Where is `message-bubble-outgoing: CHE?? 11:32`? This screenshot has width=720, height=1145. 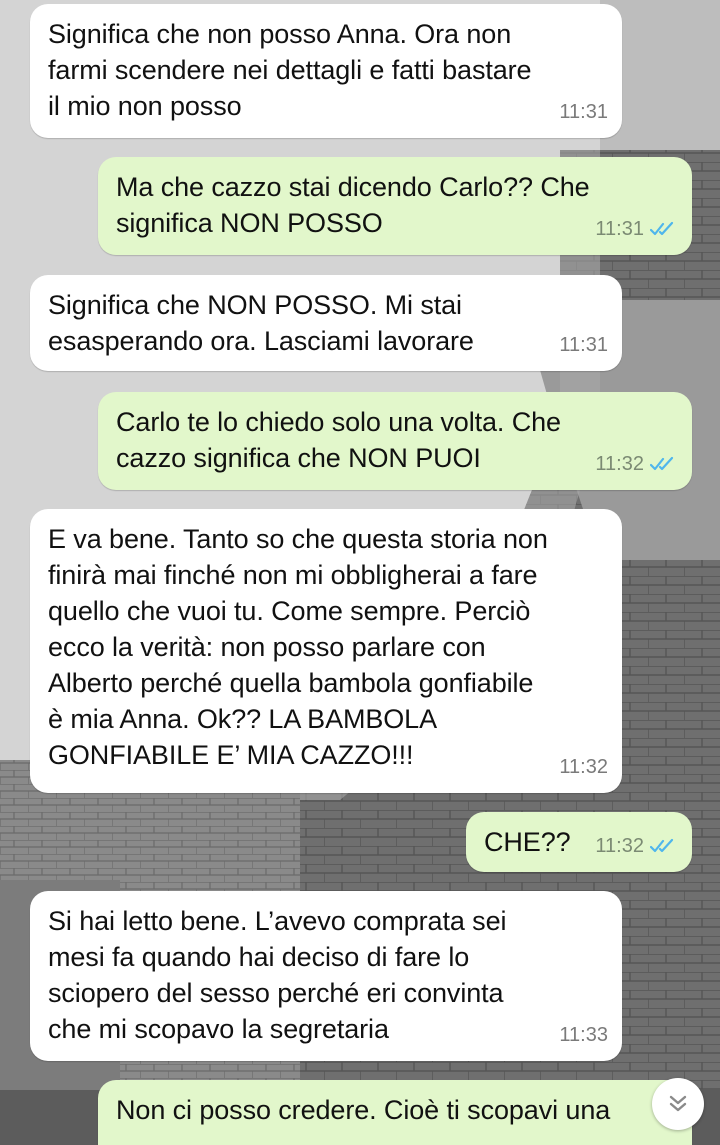 message-bubble-outgoing: CHE?? 11:32 is located at coordinates (579, 842).